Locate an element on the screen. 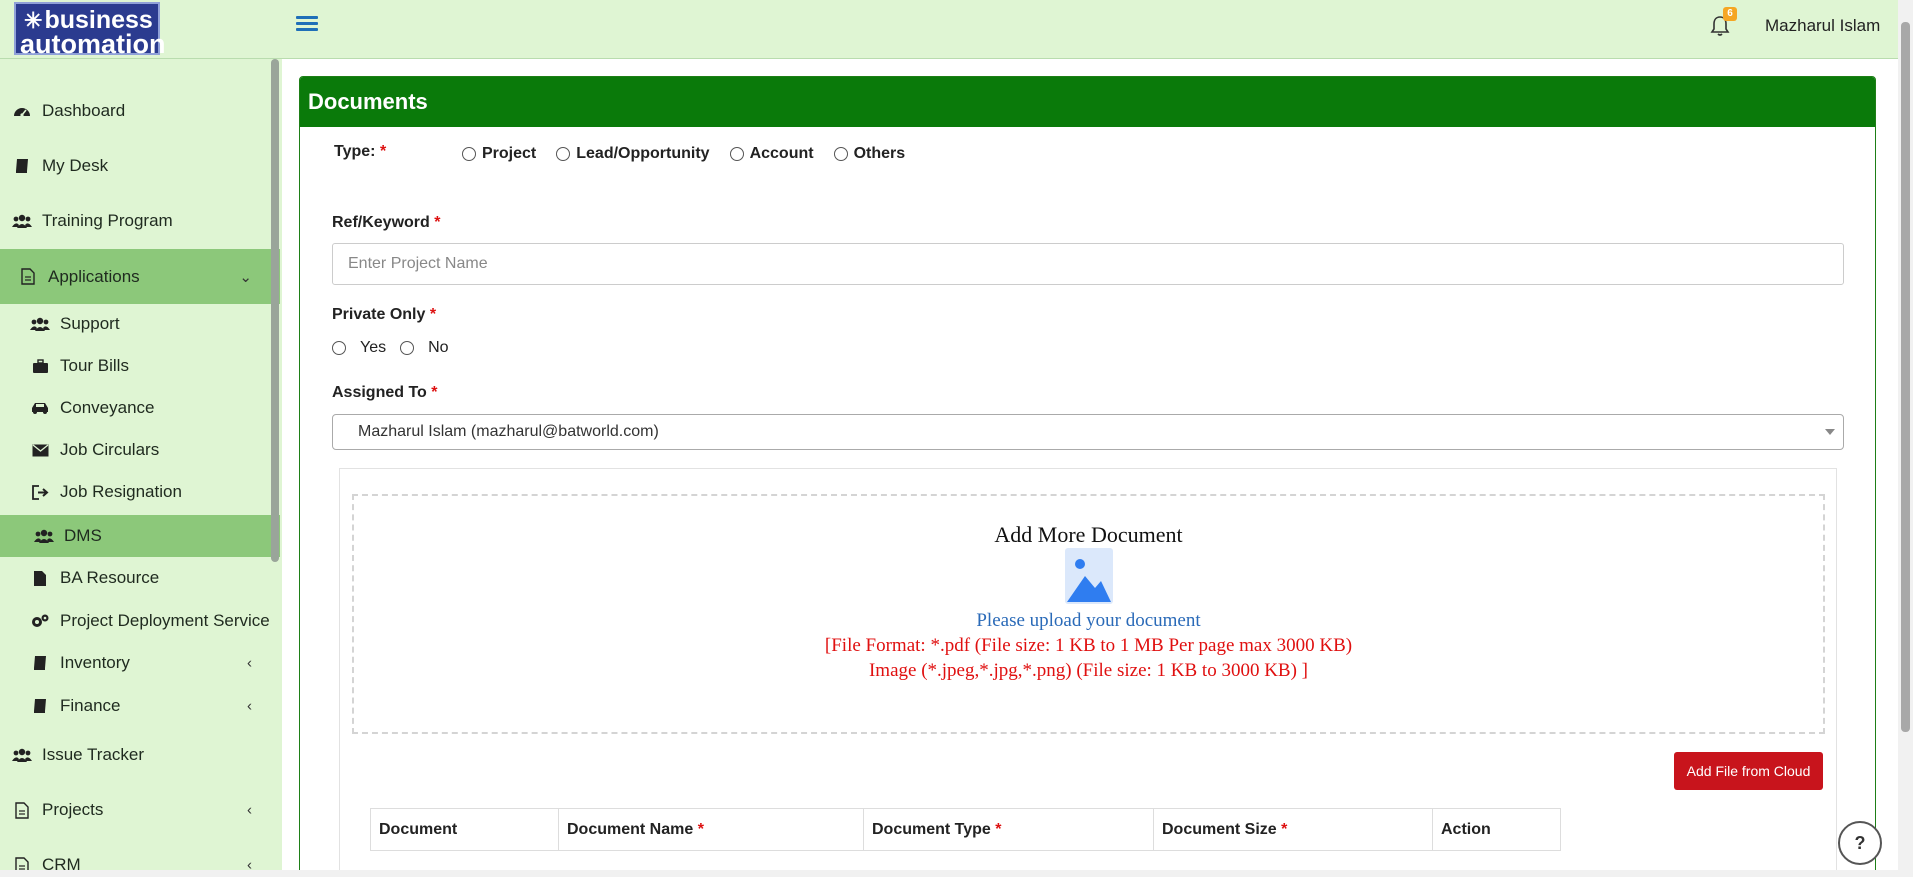 The image size is (1913, 877). notification-badge: 6 is located at coordinates (1730, 14).